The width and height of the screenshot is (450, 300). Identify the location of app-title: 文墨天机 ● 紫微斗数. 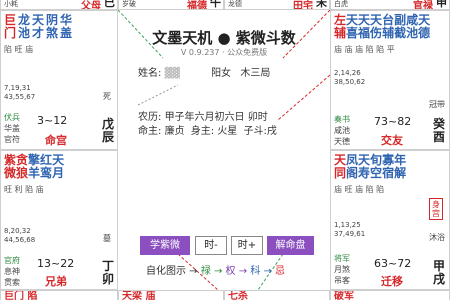
(224, 38).